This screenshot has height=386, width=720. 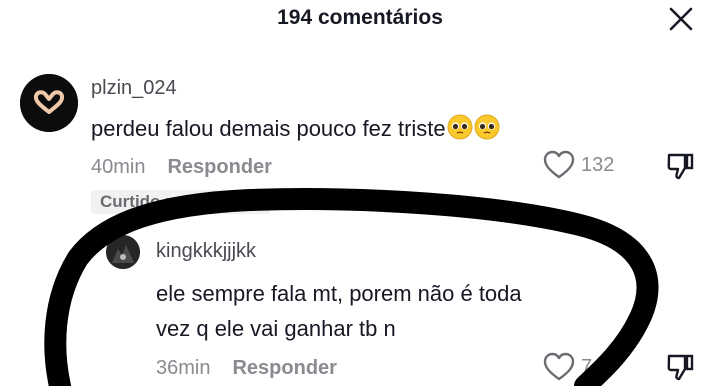 I want to click on profile-photo-icon, so click(x=123, y=252).